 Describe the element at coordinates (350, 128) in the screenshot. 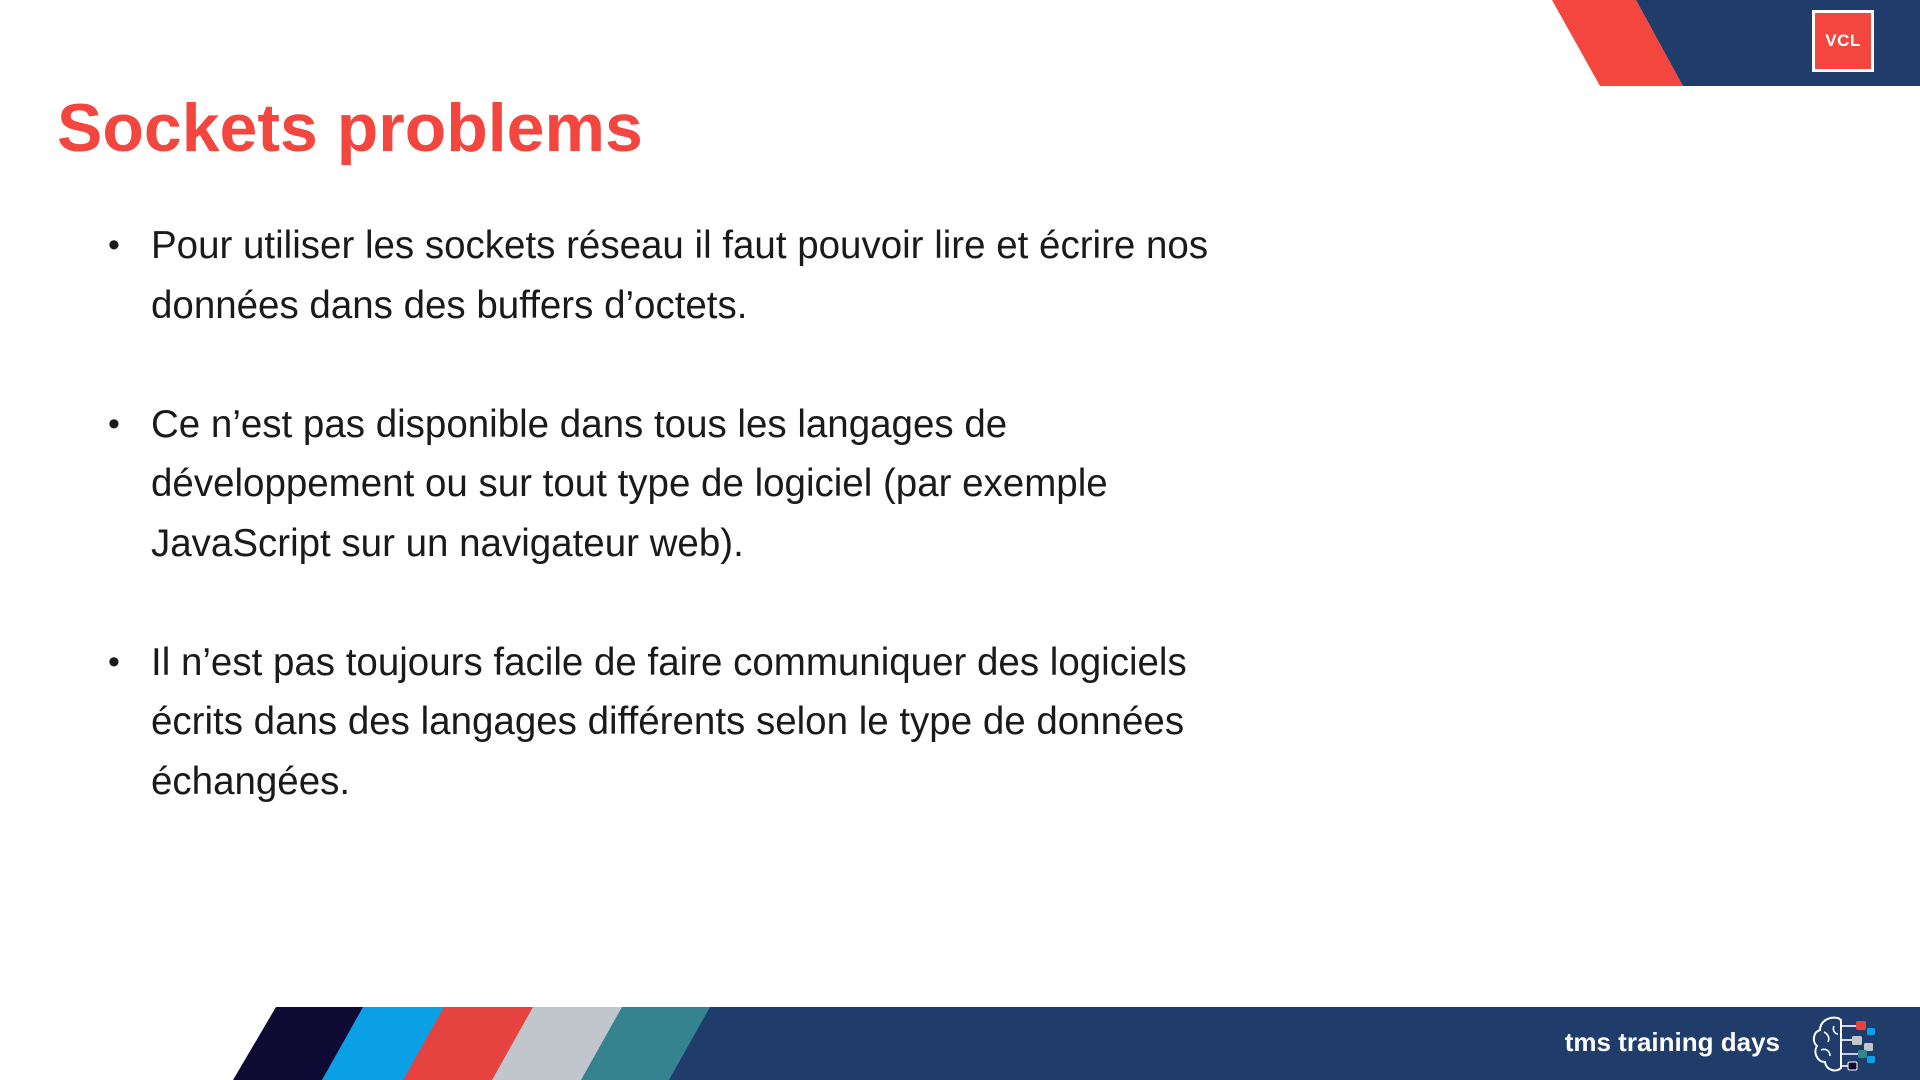

I see `slide-title: Sockets problems` at that location.